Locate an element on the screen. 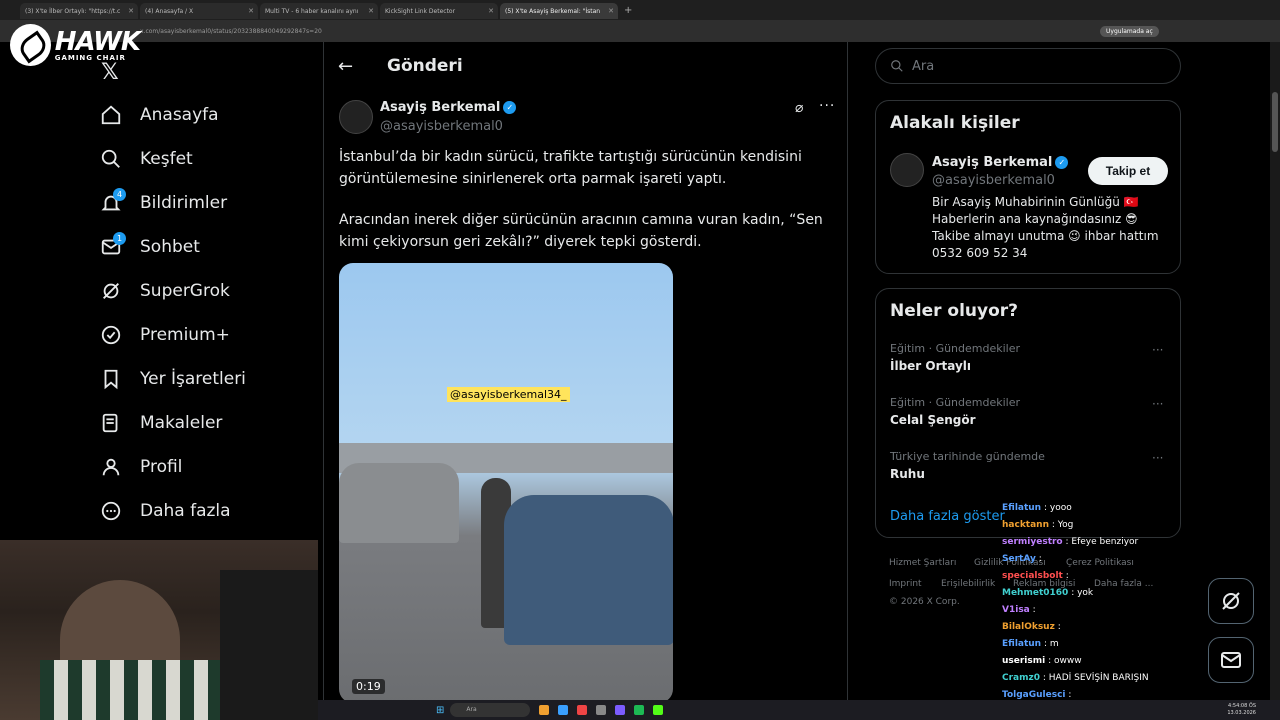 This screenshot has width=1280, height=720. trend-item: Celal Şengör is located at coordinates (933, 420).